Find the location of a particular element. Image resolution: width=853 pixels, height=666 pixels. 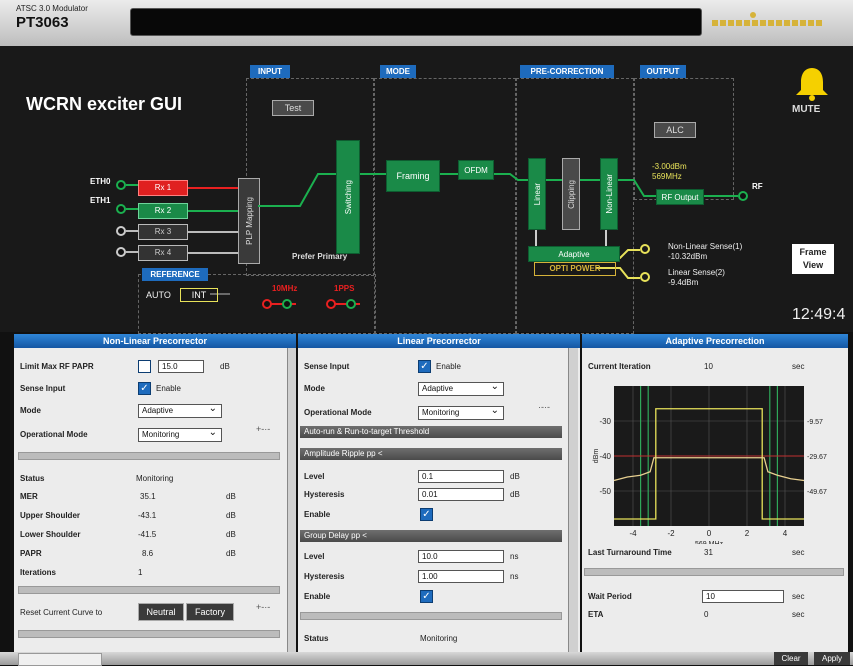

right-axis-label: -29.67 is located at coordinates (817, 457).